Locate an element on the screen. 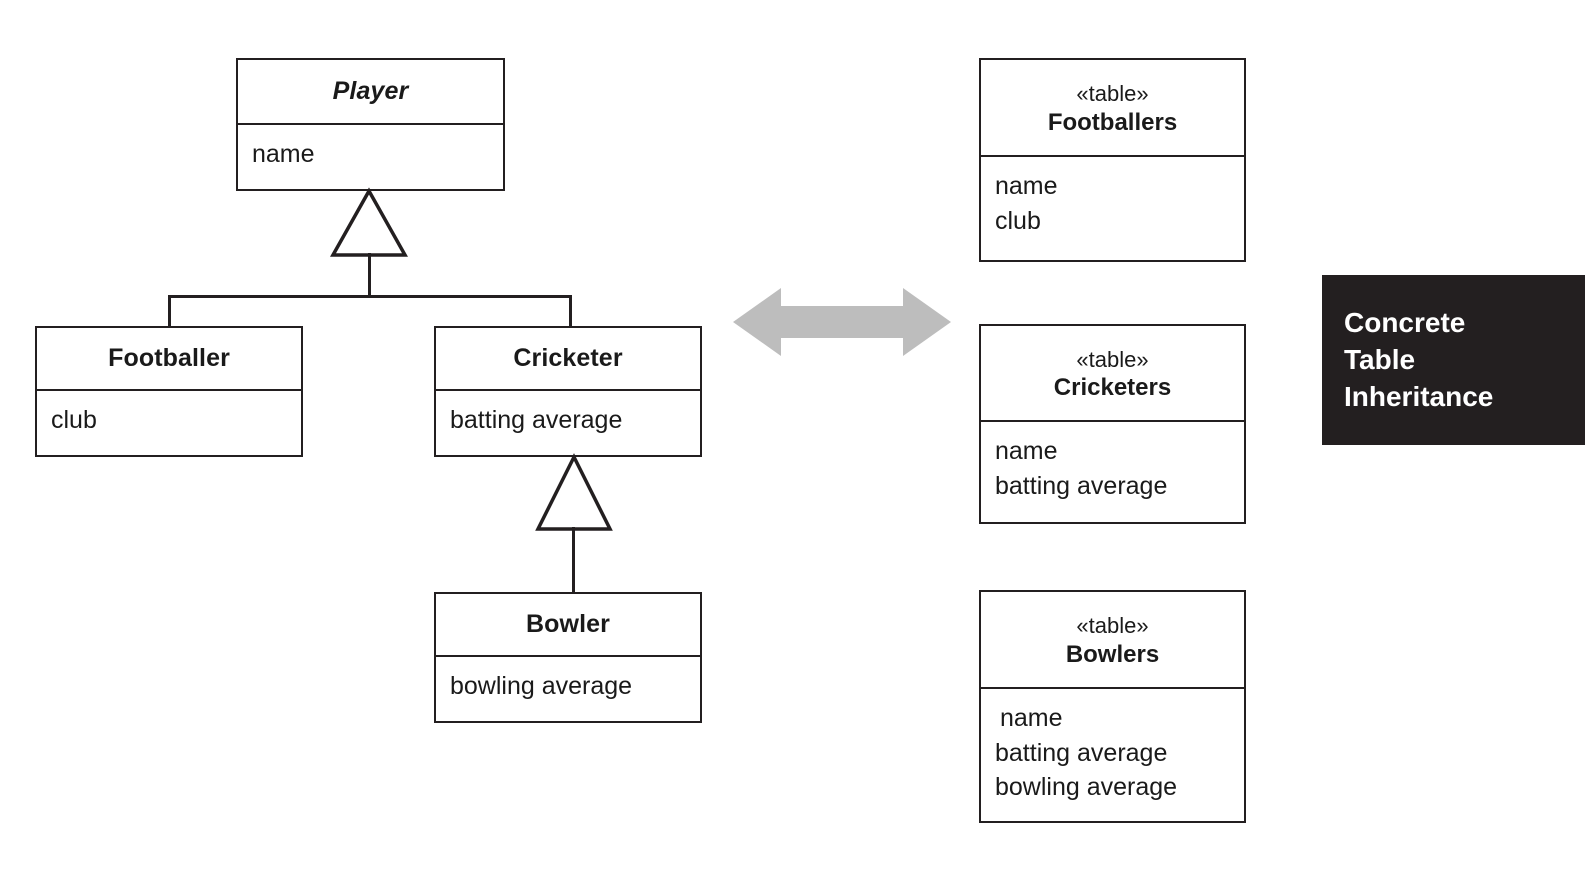 The width and height of the screenshot is (1585, 893). table-columns-bowlers: name batting average bowling average is located at coordinates (1112, 755).